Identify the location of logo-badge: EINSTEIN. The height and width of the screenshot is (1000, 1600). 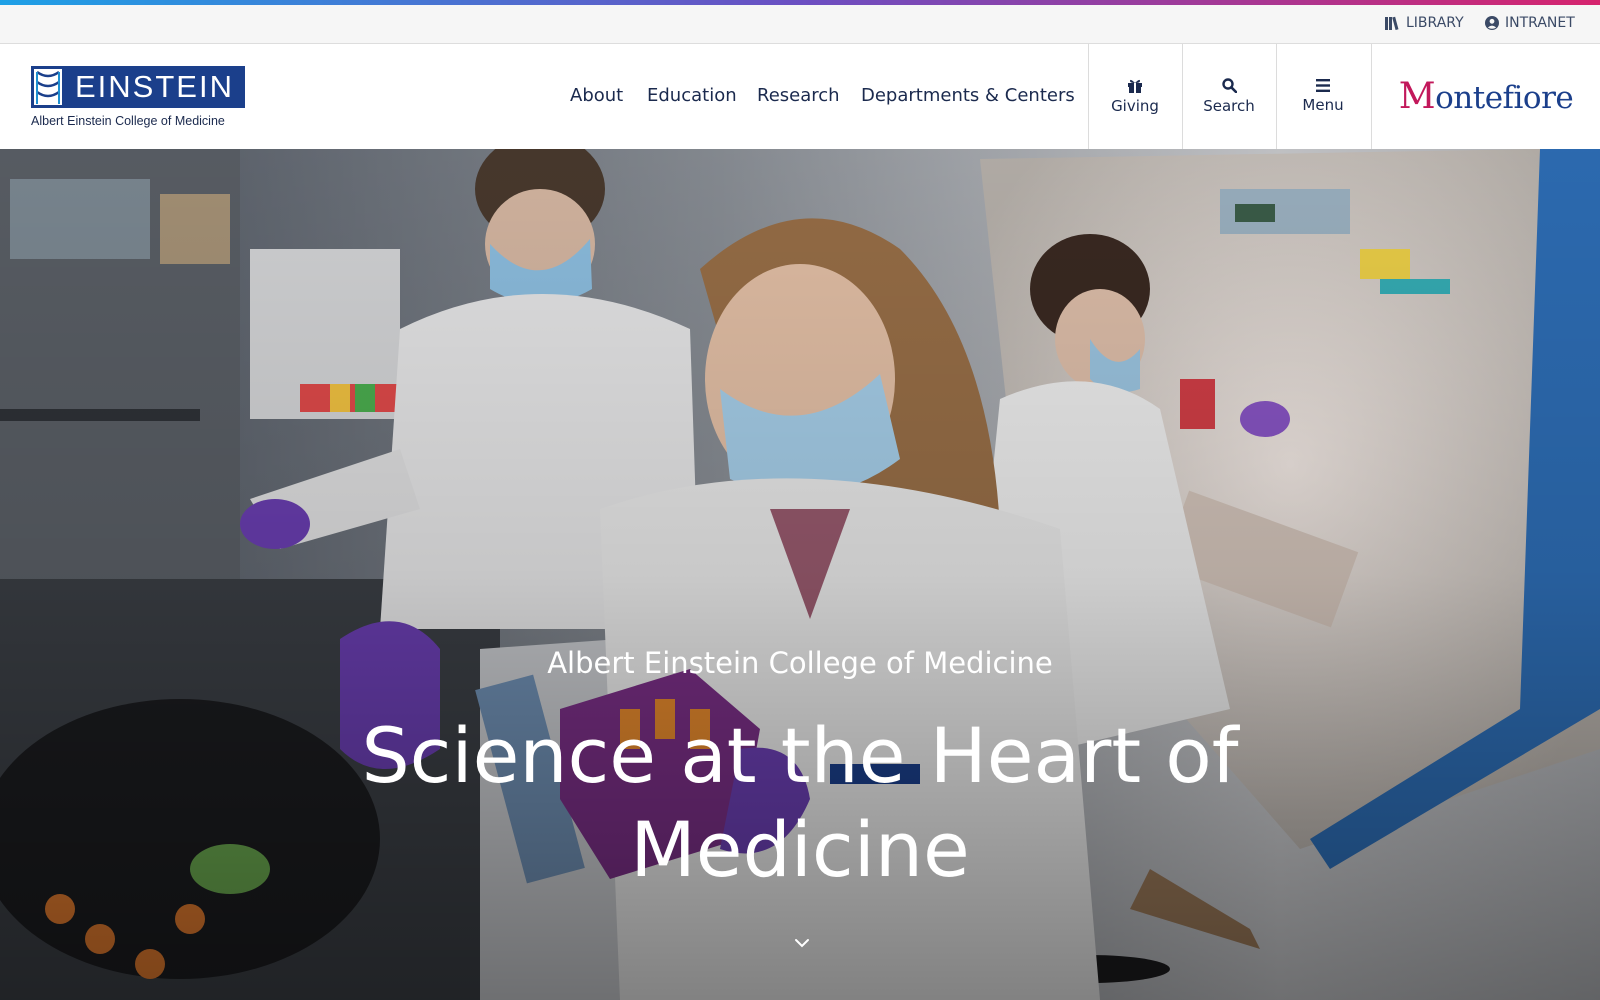
(138, 87).